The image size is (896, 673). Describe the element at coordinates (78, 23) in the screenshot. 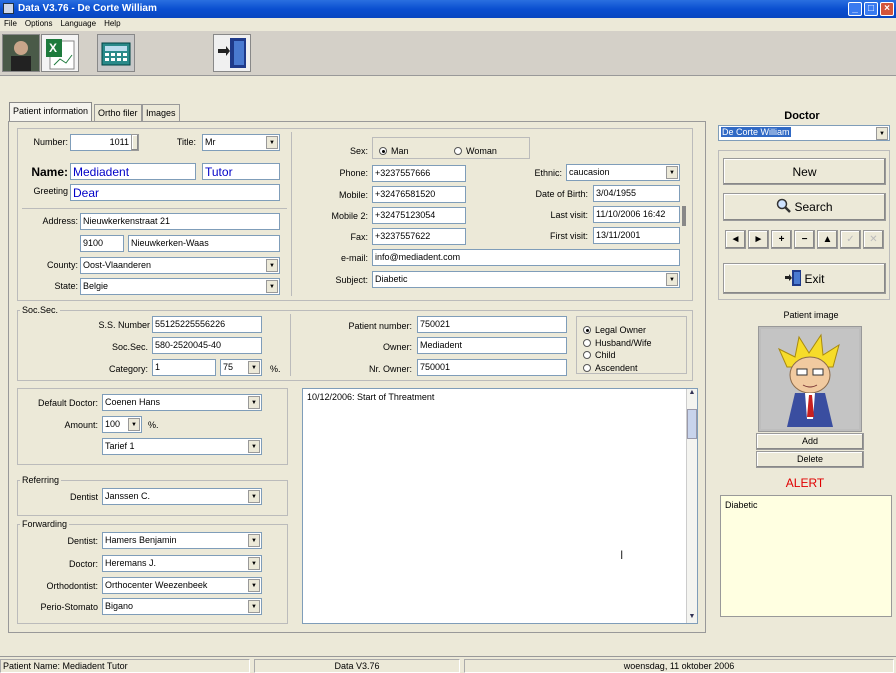

I see `menu-language: Language` at that location.